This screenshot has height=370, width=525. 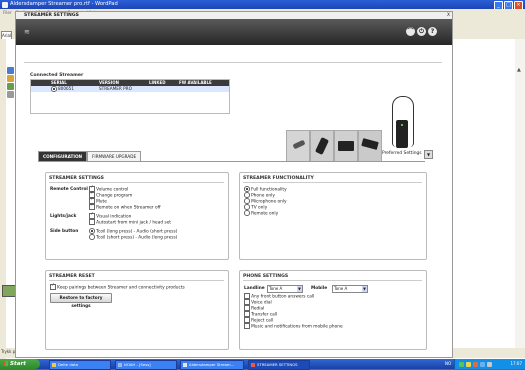 What do you see at coordinates (265, 214) in the screenshot?
I see `option-label: Remote only` at bounding box center [265, 214].